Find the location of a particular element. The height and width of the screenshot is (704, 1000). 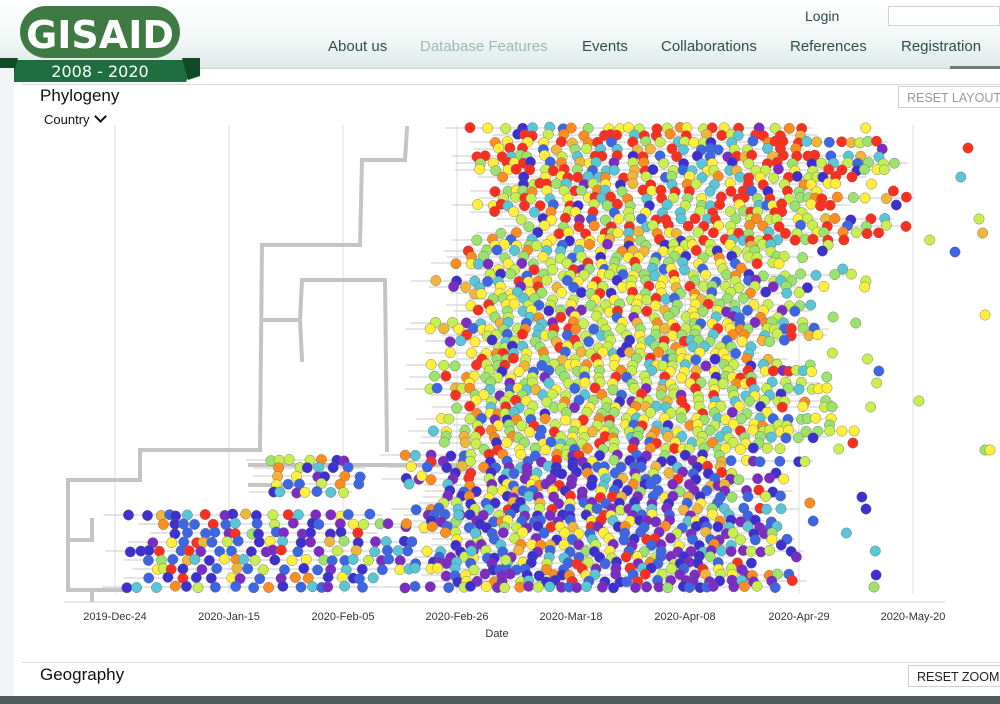

nav-database-features: Database Features is located at coordinates (484, 46).